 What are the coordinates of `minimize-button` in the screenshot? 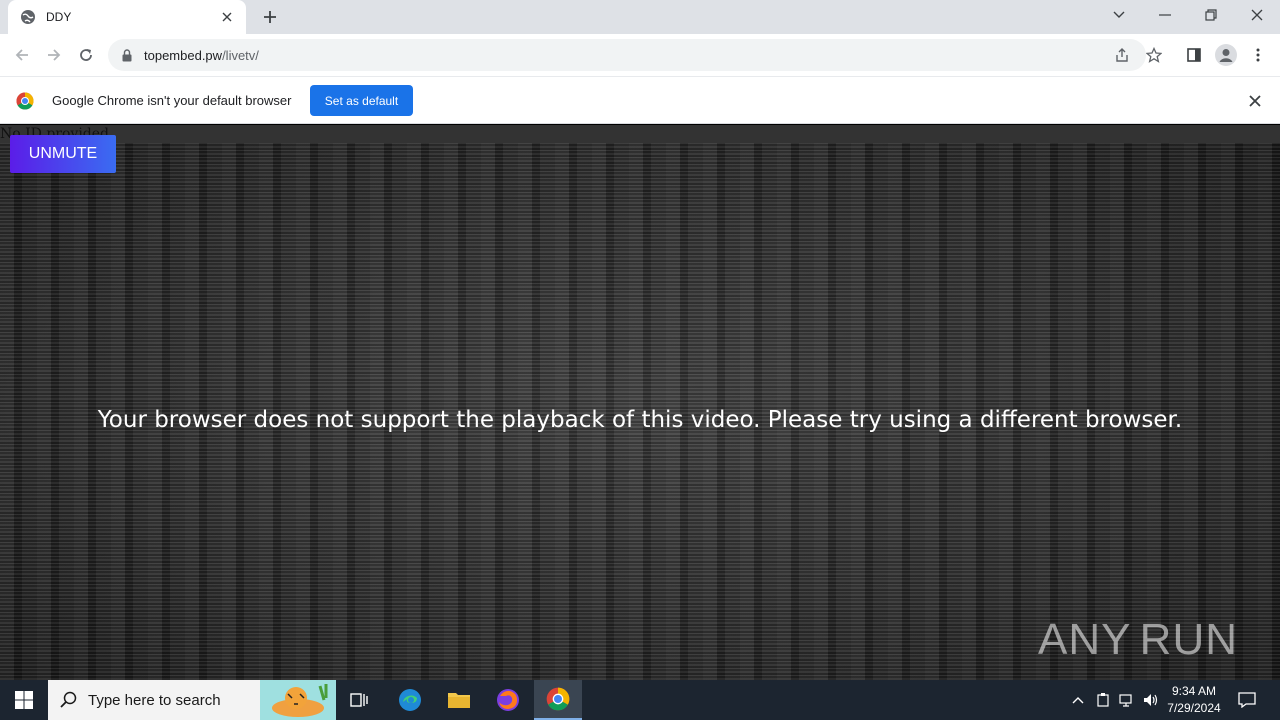 It's located at (1165, 15).